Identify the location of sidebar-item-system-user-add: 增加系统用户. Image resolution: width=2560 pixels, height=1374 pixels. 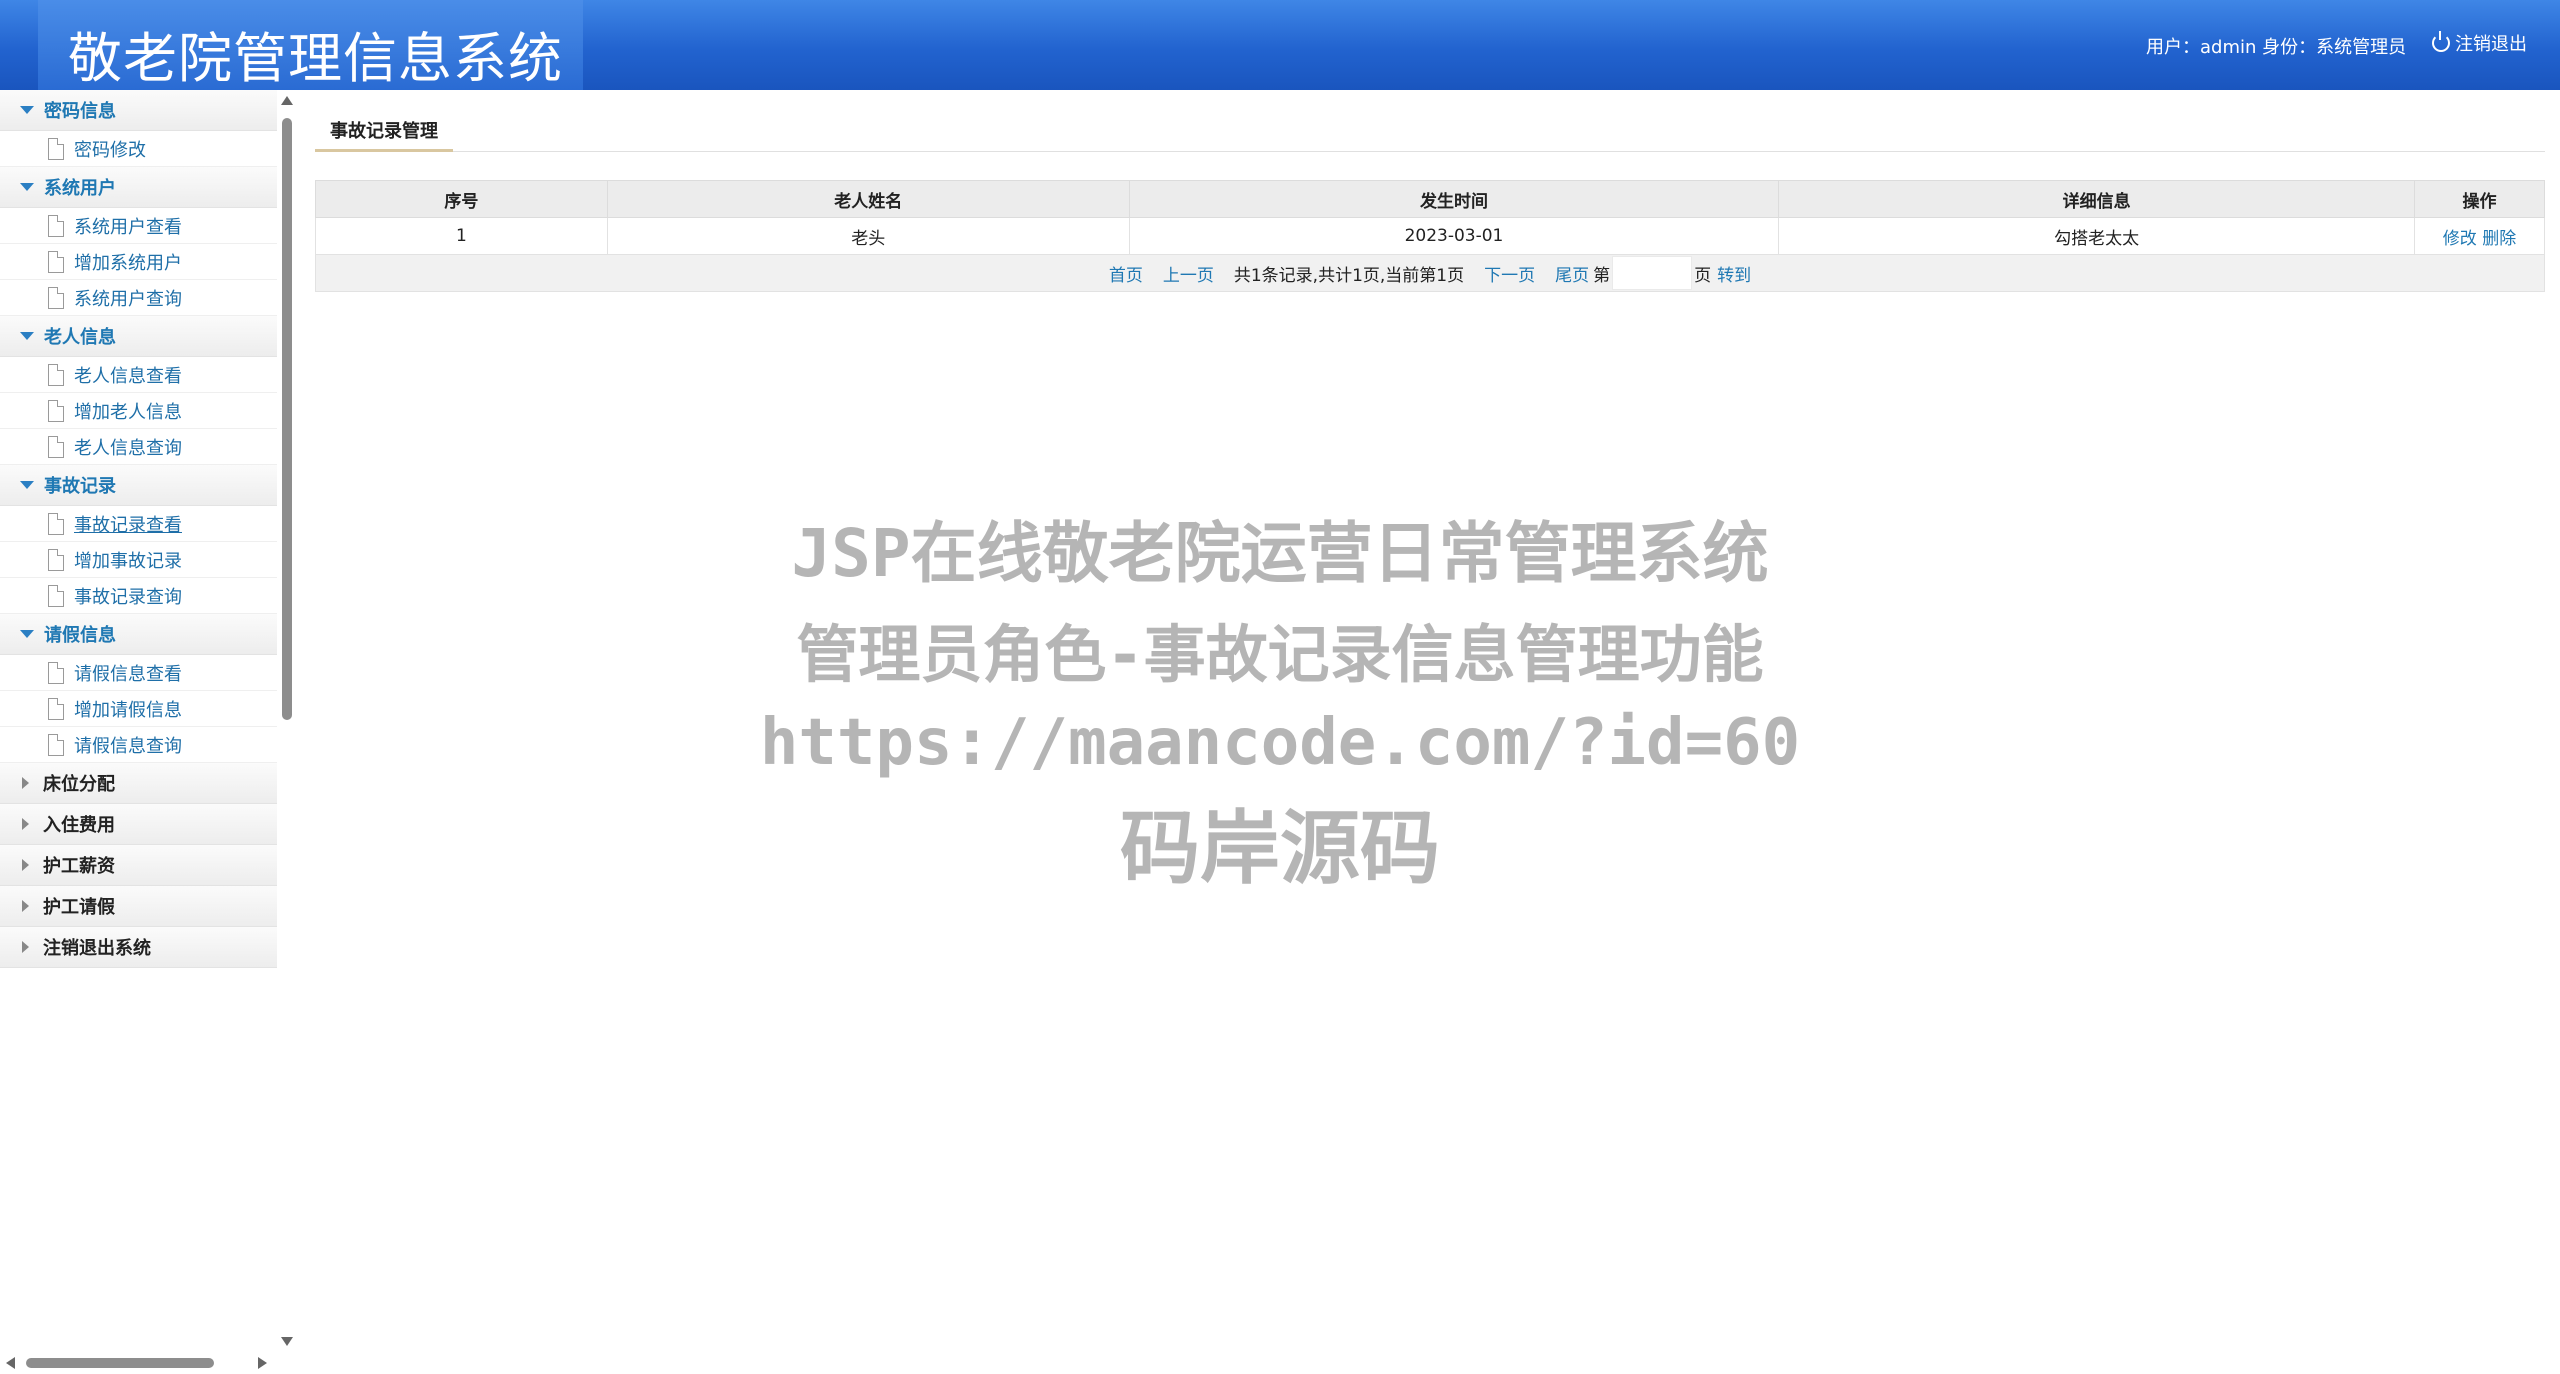
(138, 262).